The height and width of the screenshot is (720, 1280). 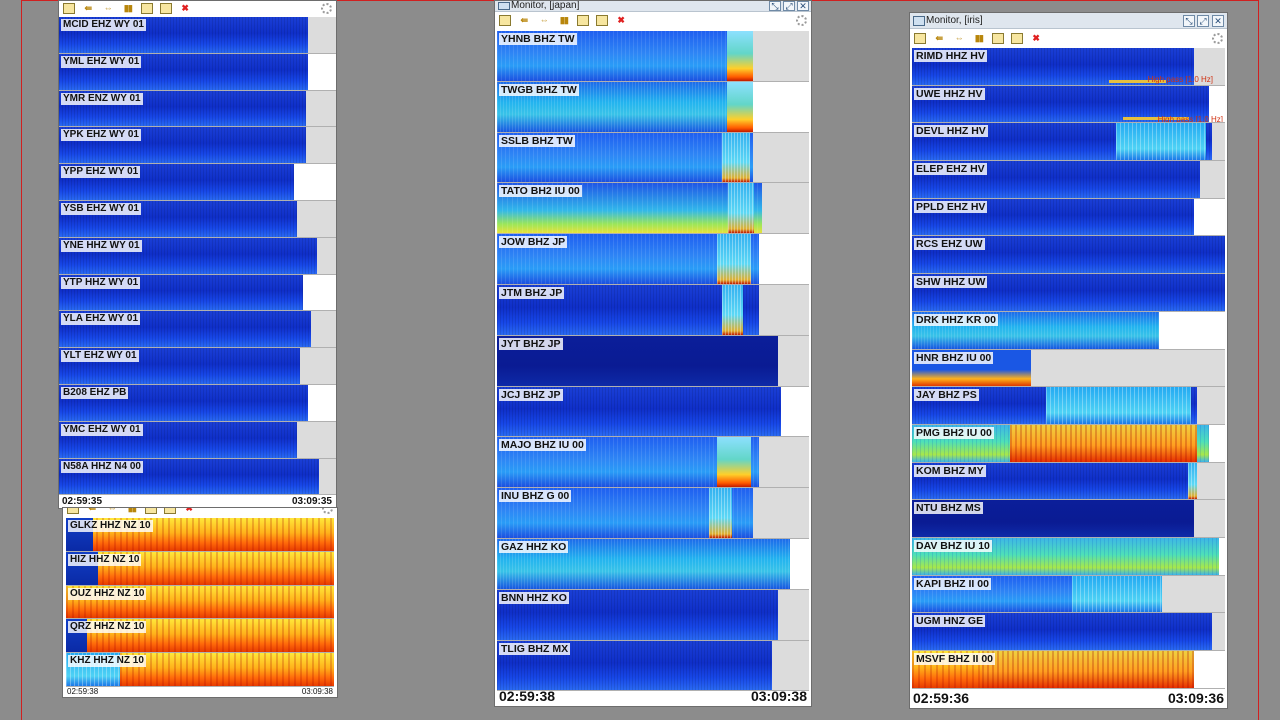 I want to click on station-row: B208 EHZ PB, so click(x=197, y=403).